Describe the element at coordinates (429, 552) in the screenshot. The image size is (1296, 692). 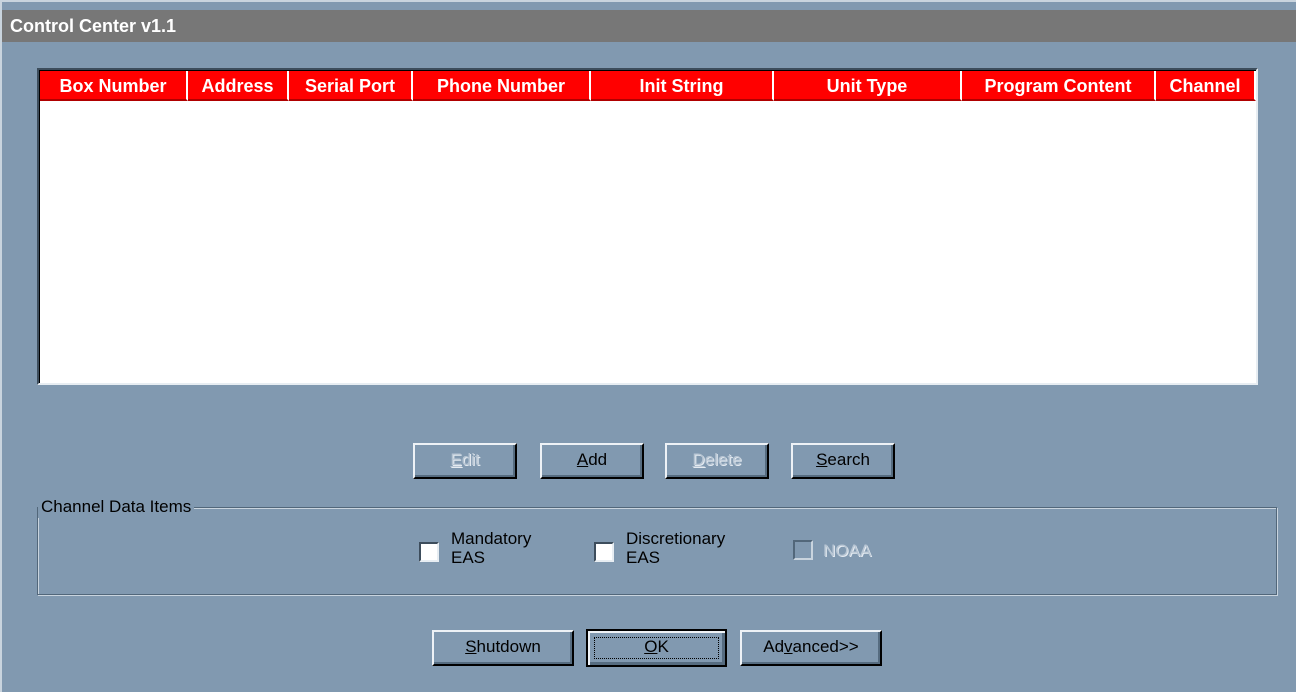
I see `mandatory-eas-checkbox` at that location.